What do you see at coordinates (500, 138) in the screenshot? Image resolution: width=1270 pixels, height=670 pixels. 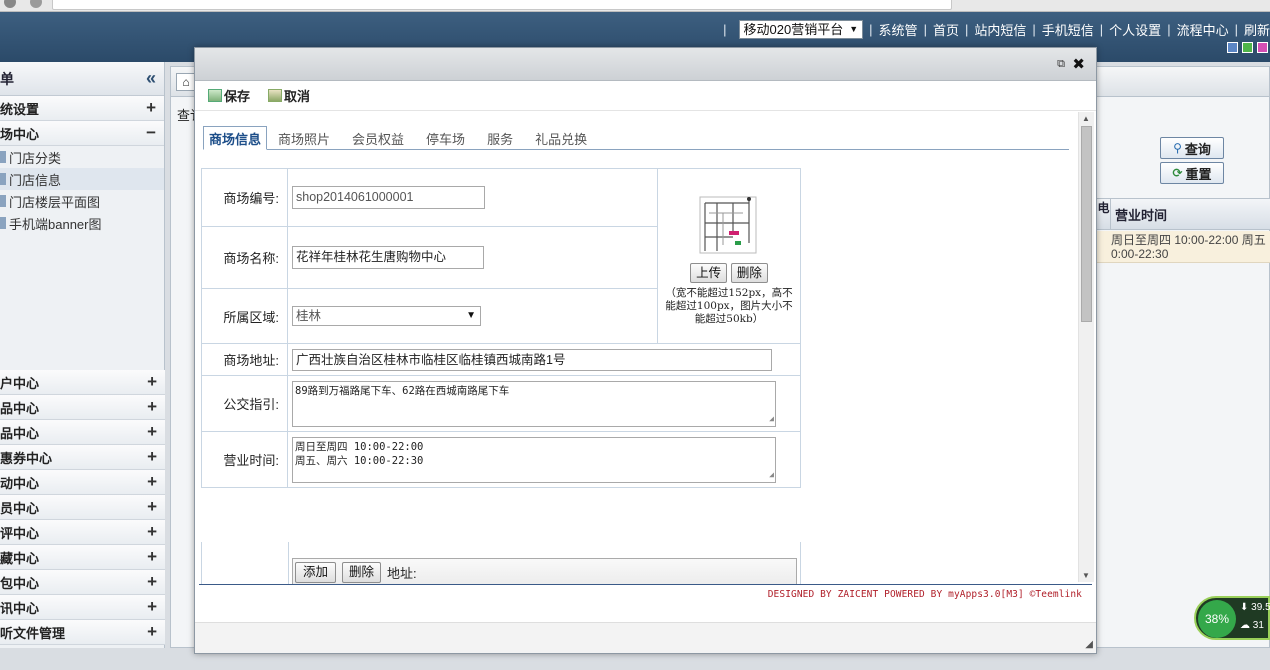 I see `tab-services: 服务` at bounding box center [500, 138].